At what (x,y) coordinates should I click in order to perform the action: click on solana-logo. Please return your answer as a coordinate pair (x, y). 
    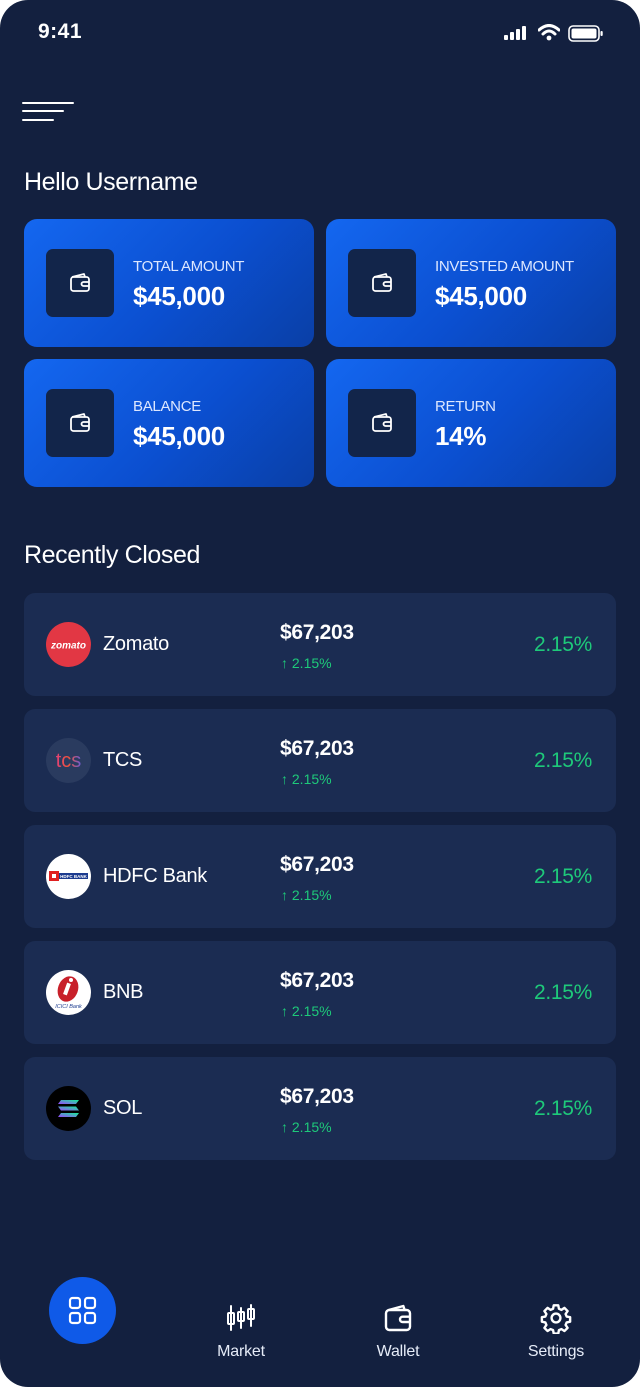
    Looking at the image, I should click on (68, 1108).